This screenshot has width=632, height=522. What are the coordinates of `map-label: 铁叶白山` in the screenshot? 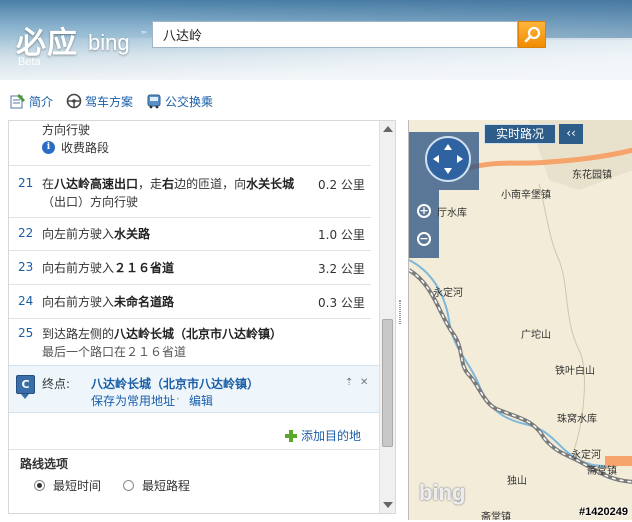 It's located at (575, 371).